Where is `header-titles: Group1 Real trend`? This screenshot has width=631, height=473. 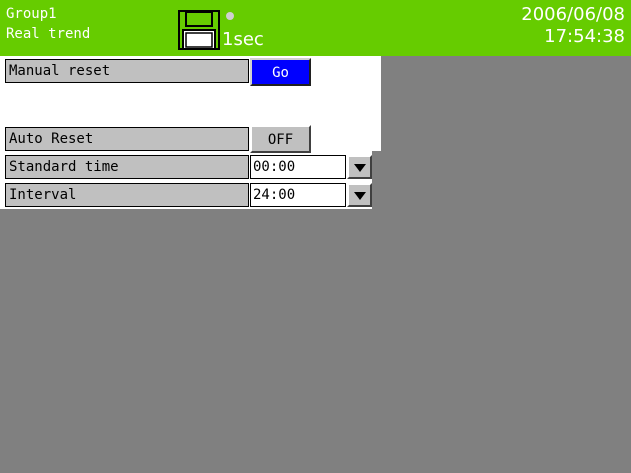
header-titles: Group1 Real trend is located at coordinates (48, 24).